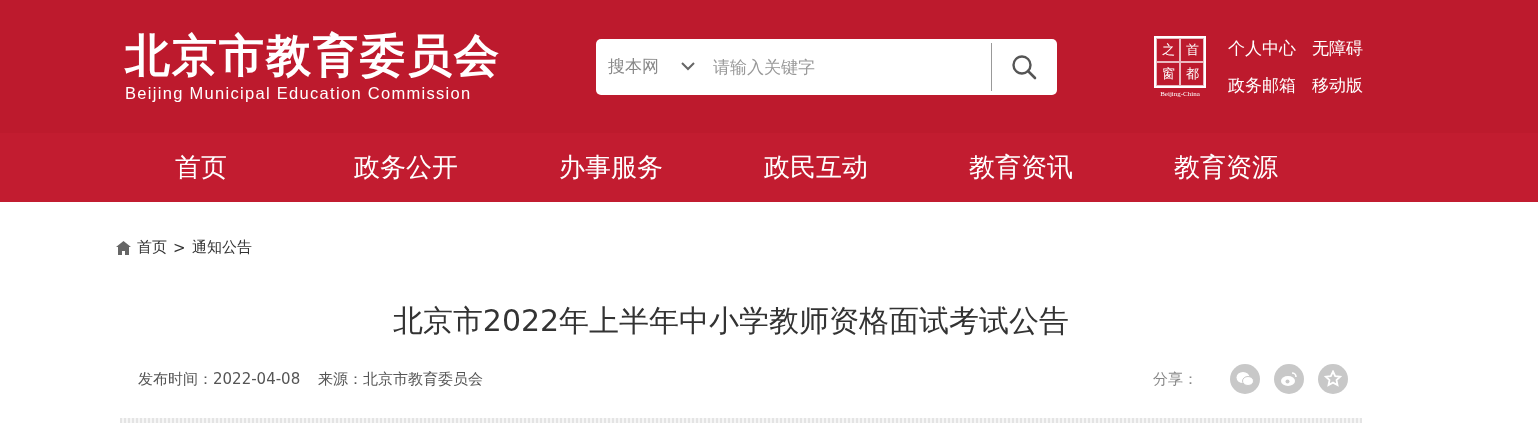 This screenshot has width=1538, height=439. I want to click on article-title: 北京市2022年上半年中小学教师资格面试考试公告, so click(731, 321).